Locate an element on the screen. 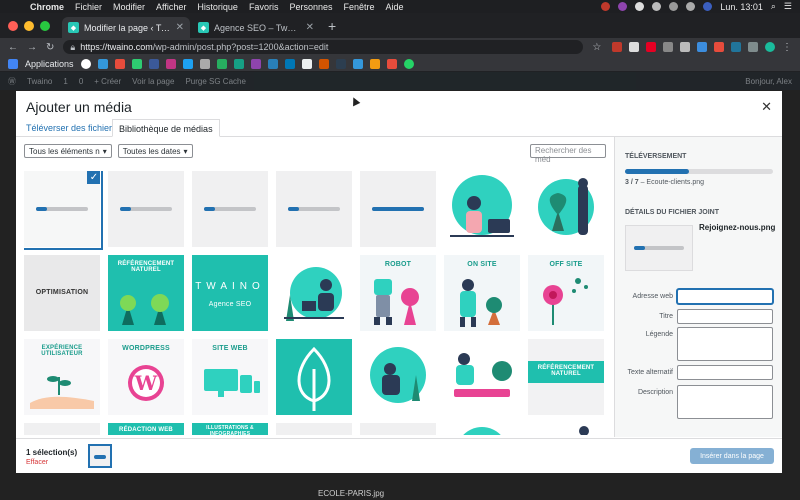 This screenshot has width=800, height=500. back-icon: ← is located at coordinates (13, 47).